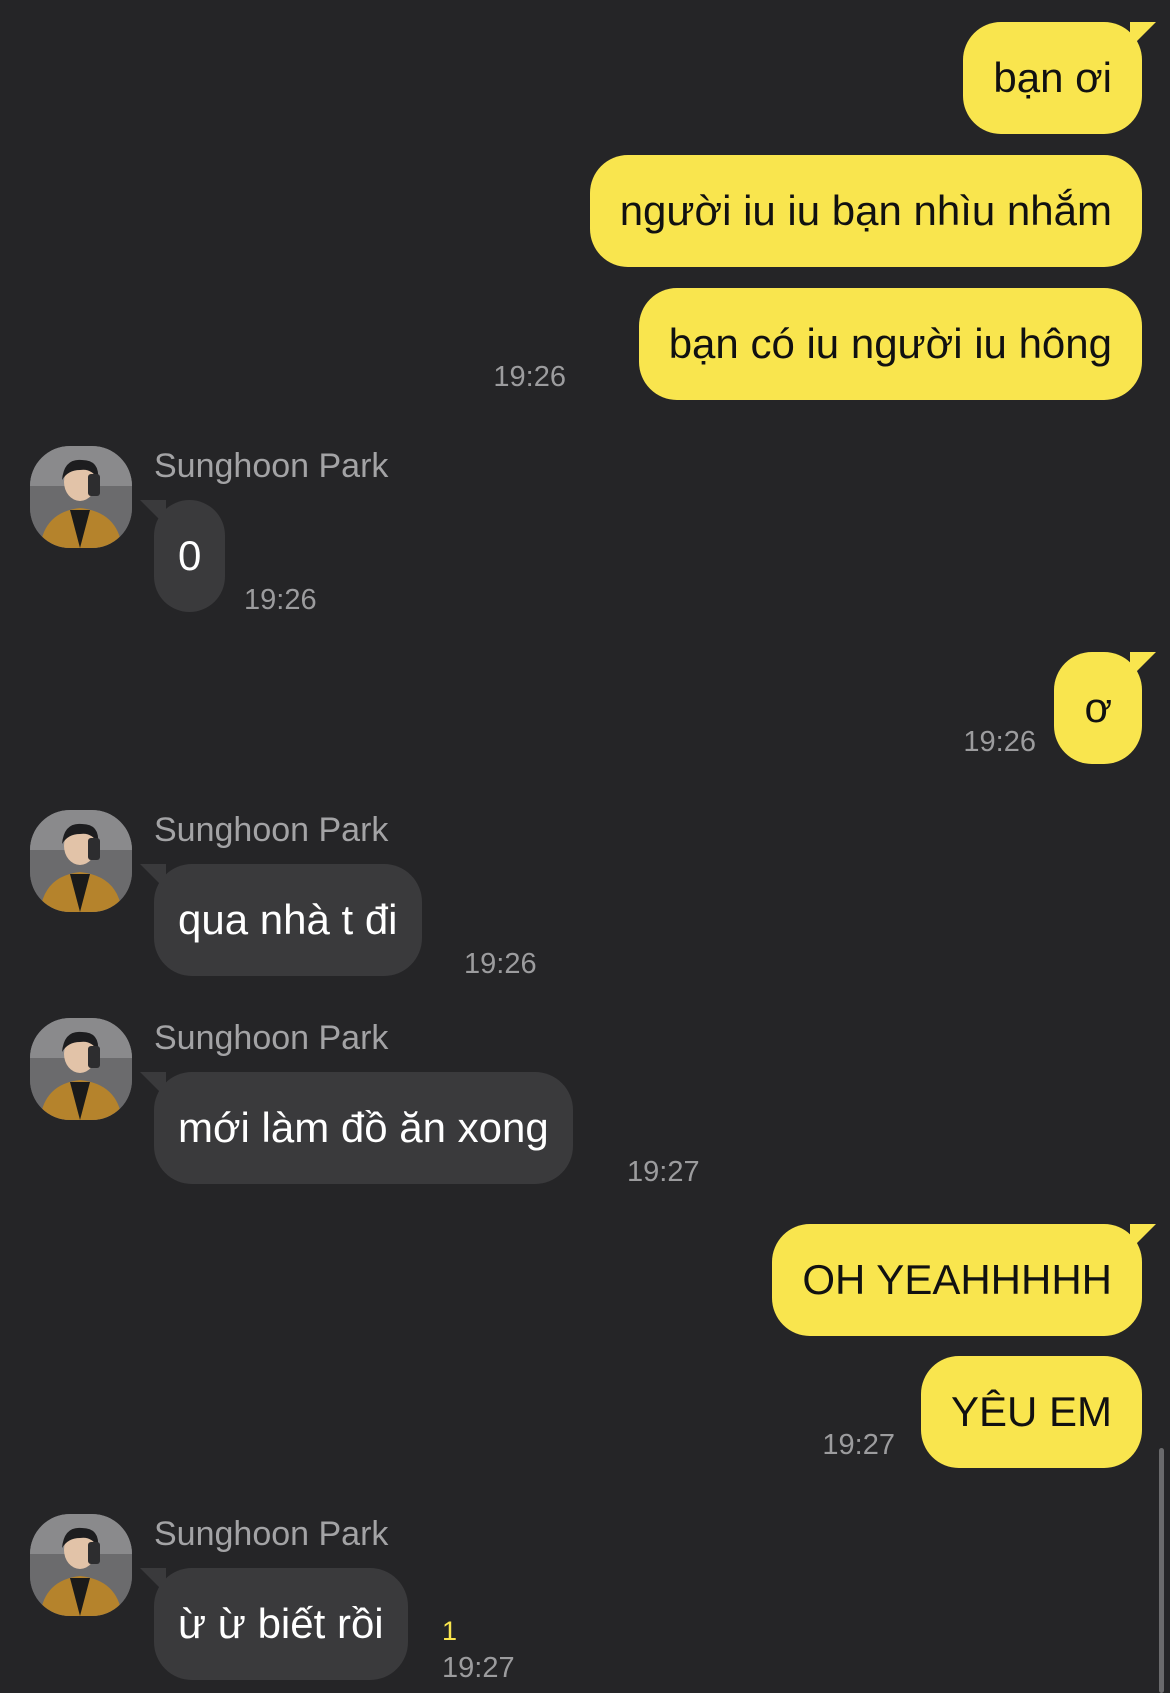 This screenshot has height=1693, width=1170. I want to click on incoming-message-bubble: mới làm đồ ăn xong, so click(356, 1128).